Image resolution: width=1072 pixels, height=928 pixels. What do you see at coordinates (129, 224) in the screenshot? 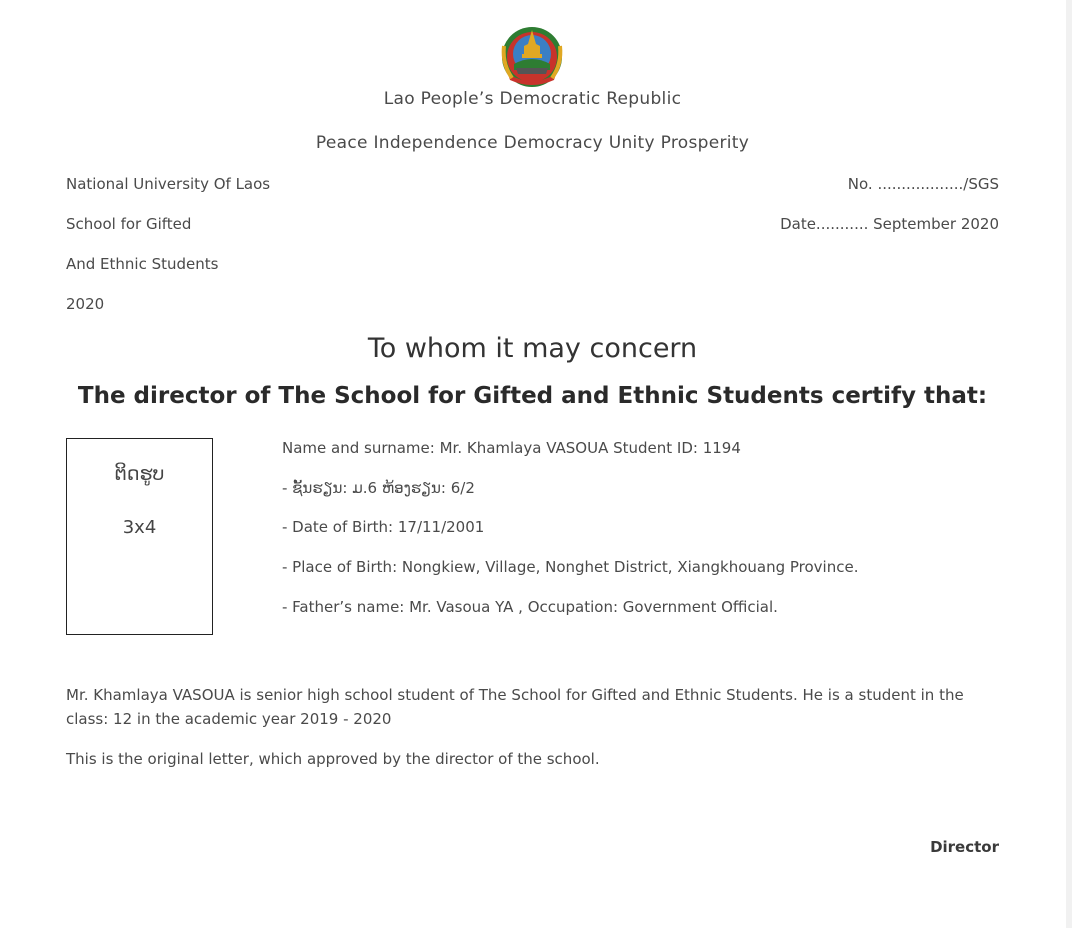
I see `issuer-line-school: School for Gifted` at bounding box center [129, 224].